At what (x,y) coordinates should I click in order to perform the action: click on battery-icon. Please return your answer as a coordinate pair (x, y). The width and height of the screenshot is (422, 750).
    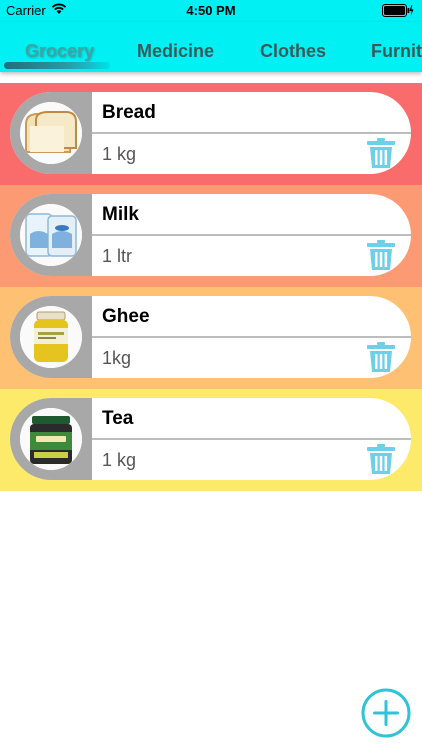
    Looking at the image, I should click on (398, 10).